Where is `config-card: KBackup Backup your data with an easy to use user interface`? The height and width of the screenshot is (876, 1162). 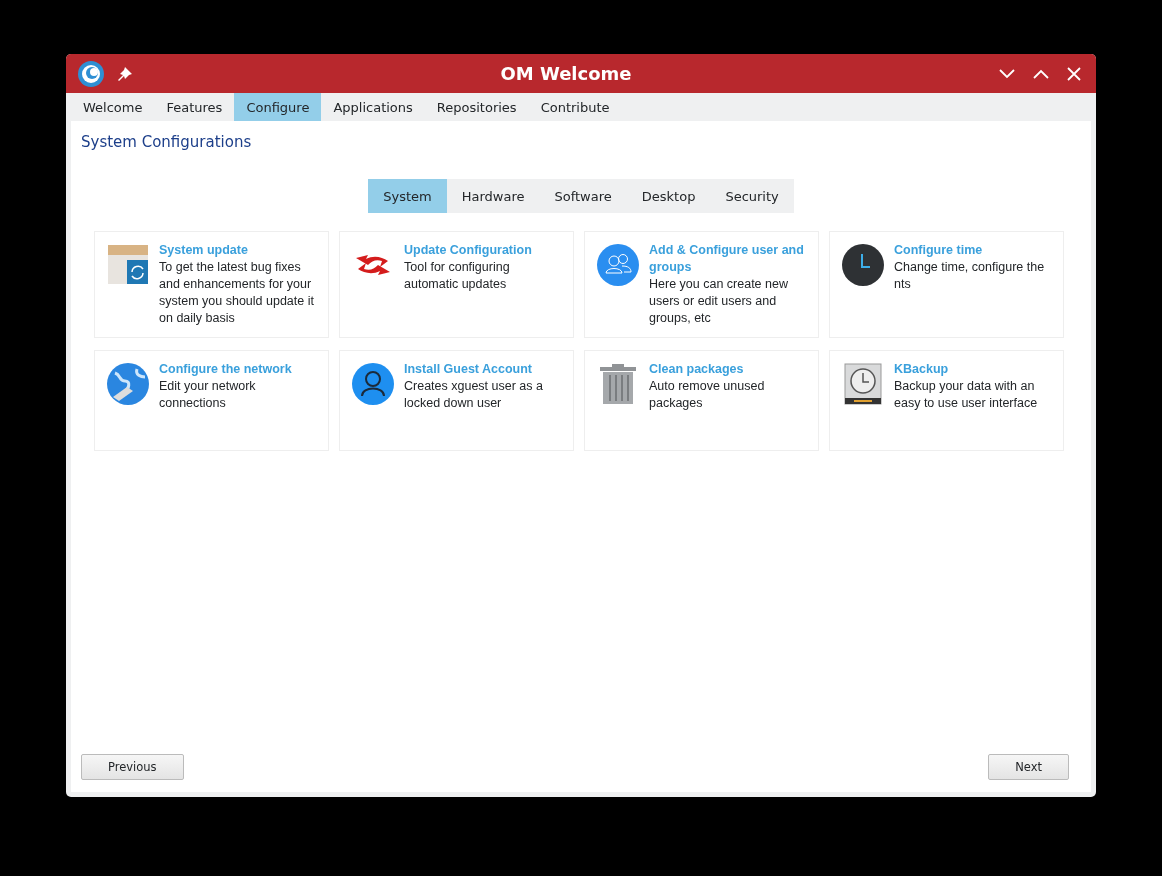 config-card: KBackup Backup your data with an easy to use user interface is located at coordinates (946, 400).